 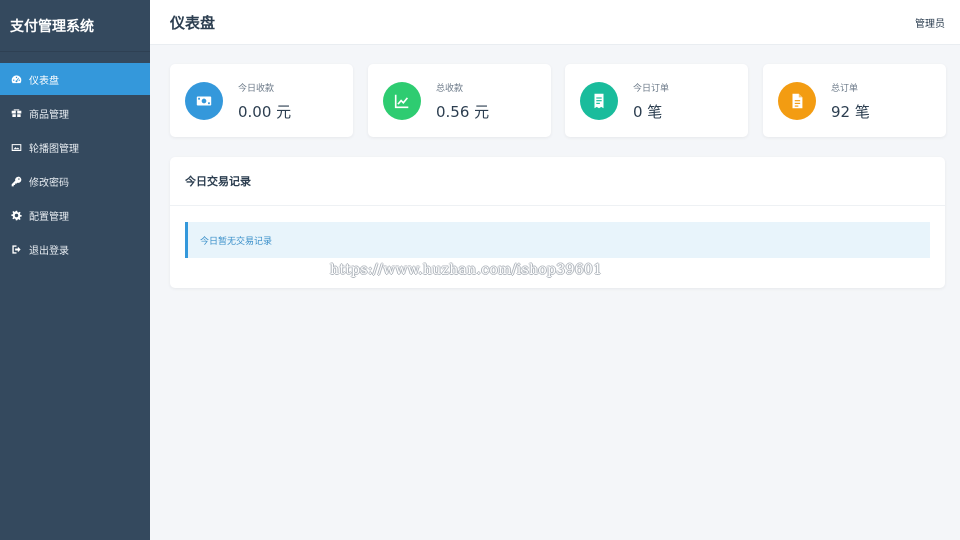 I want to click on sidebar-item-carousel: 轮播图管理, so click(x=75, y=147).